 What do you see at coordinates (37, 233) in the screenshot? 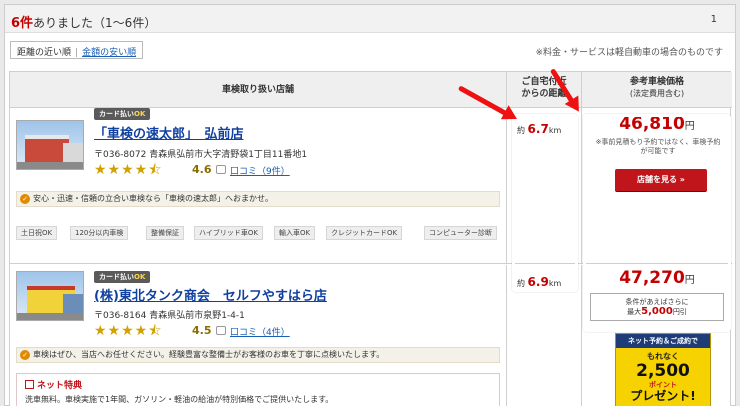
I see `tag: 土日祝OK` at bounding box center [37, 233].